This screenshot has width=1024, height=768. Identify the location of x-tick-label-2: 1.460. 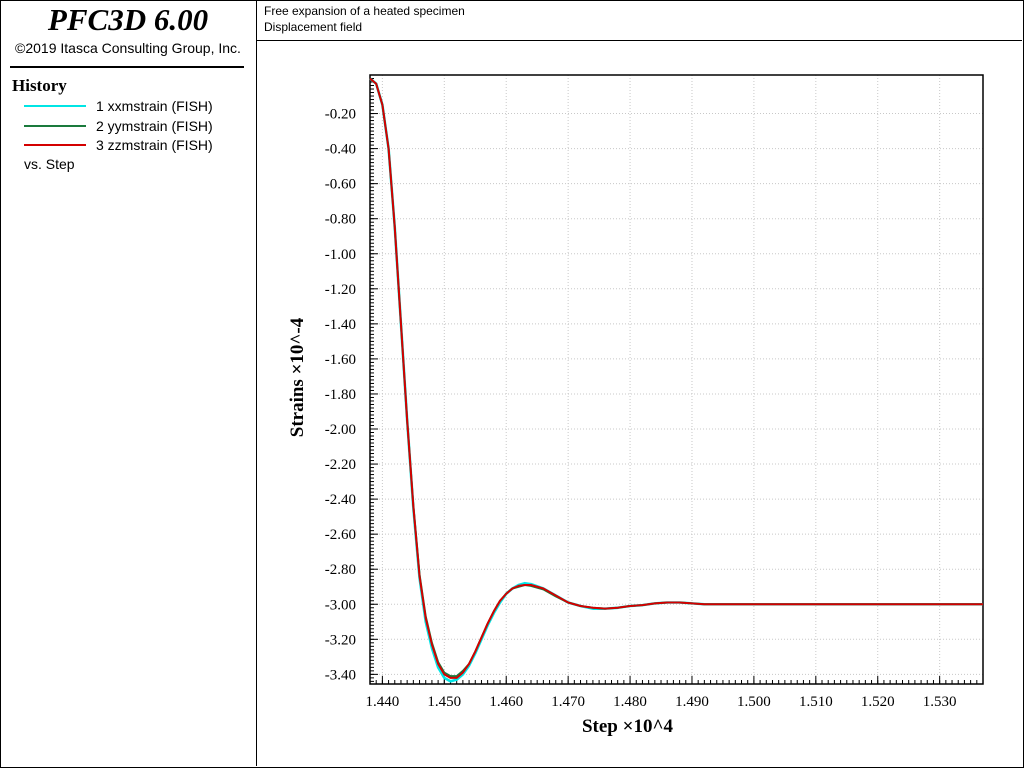
(506, 702).